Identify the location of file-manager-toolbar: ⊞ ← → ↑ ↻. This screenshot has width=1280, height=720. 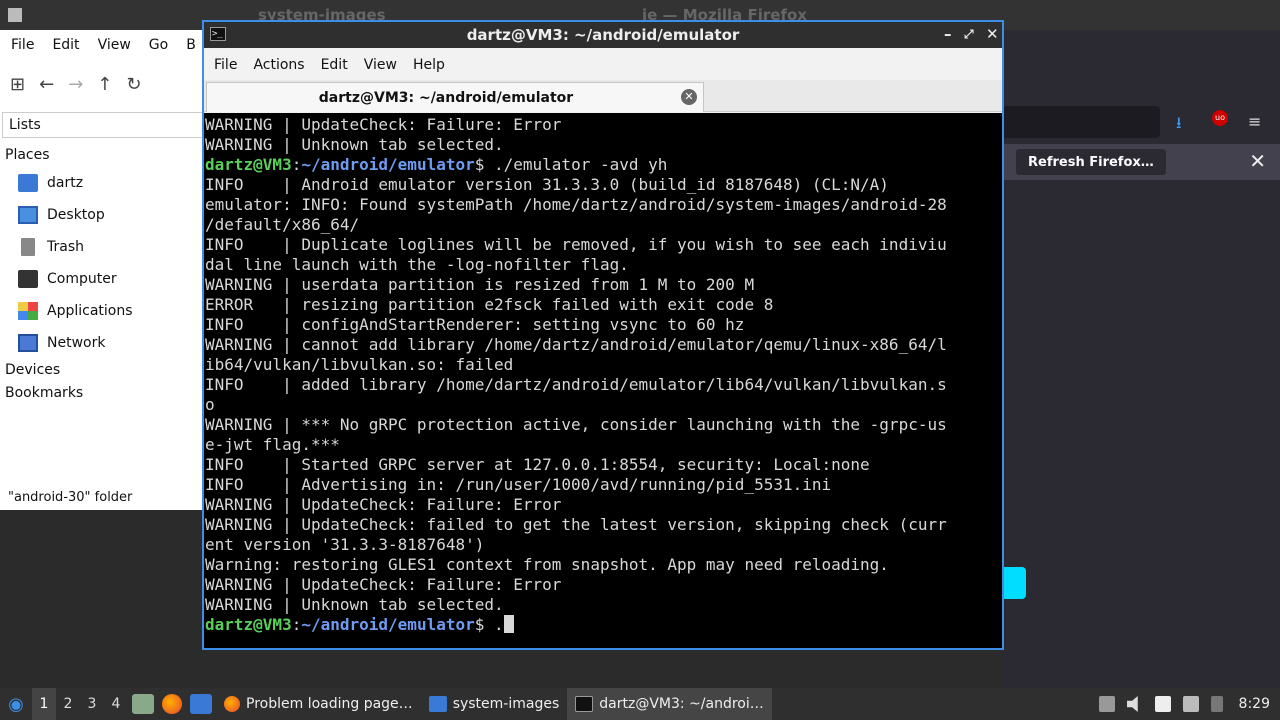
(101, 84).